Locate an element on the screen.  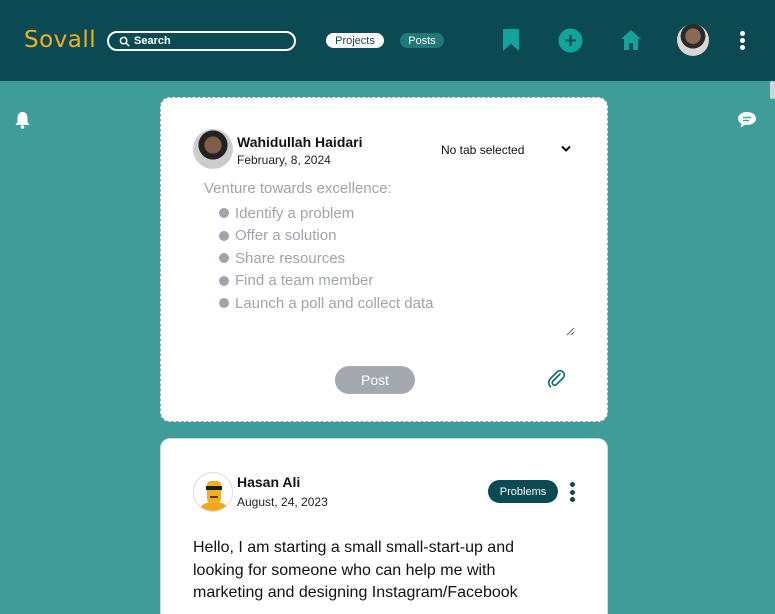
top-nav-bar: Sovall Search Projects Posts is located at coordinates (387, 40).